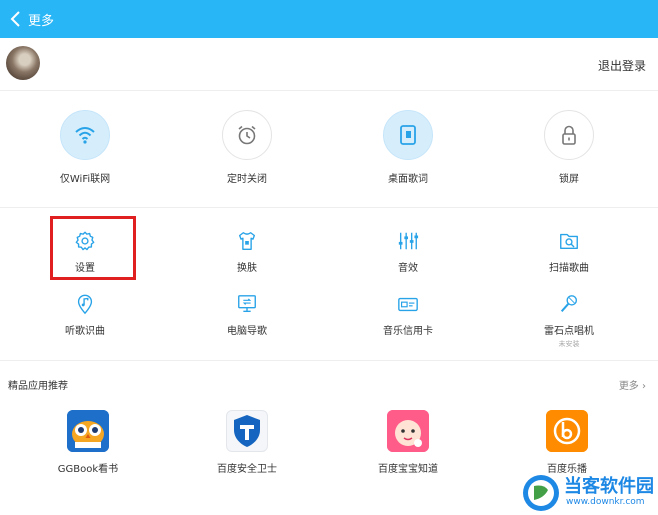 Image resolution: width=658 pixels, height=515 pixels. What do you see at coordinates (247, 315) in the screenshot?
I see `pc-import-button: 电脑导歌` at bounding box center [247, 315].